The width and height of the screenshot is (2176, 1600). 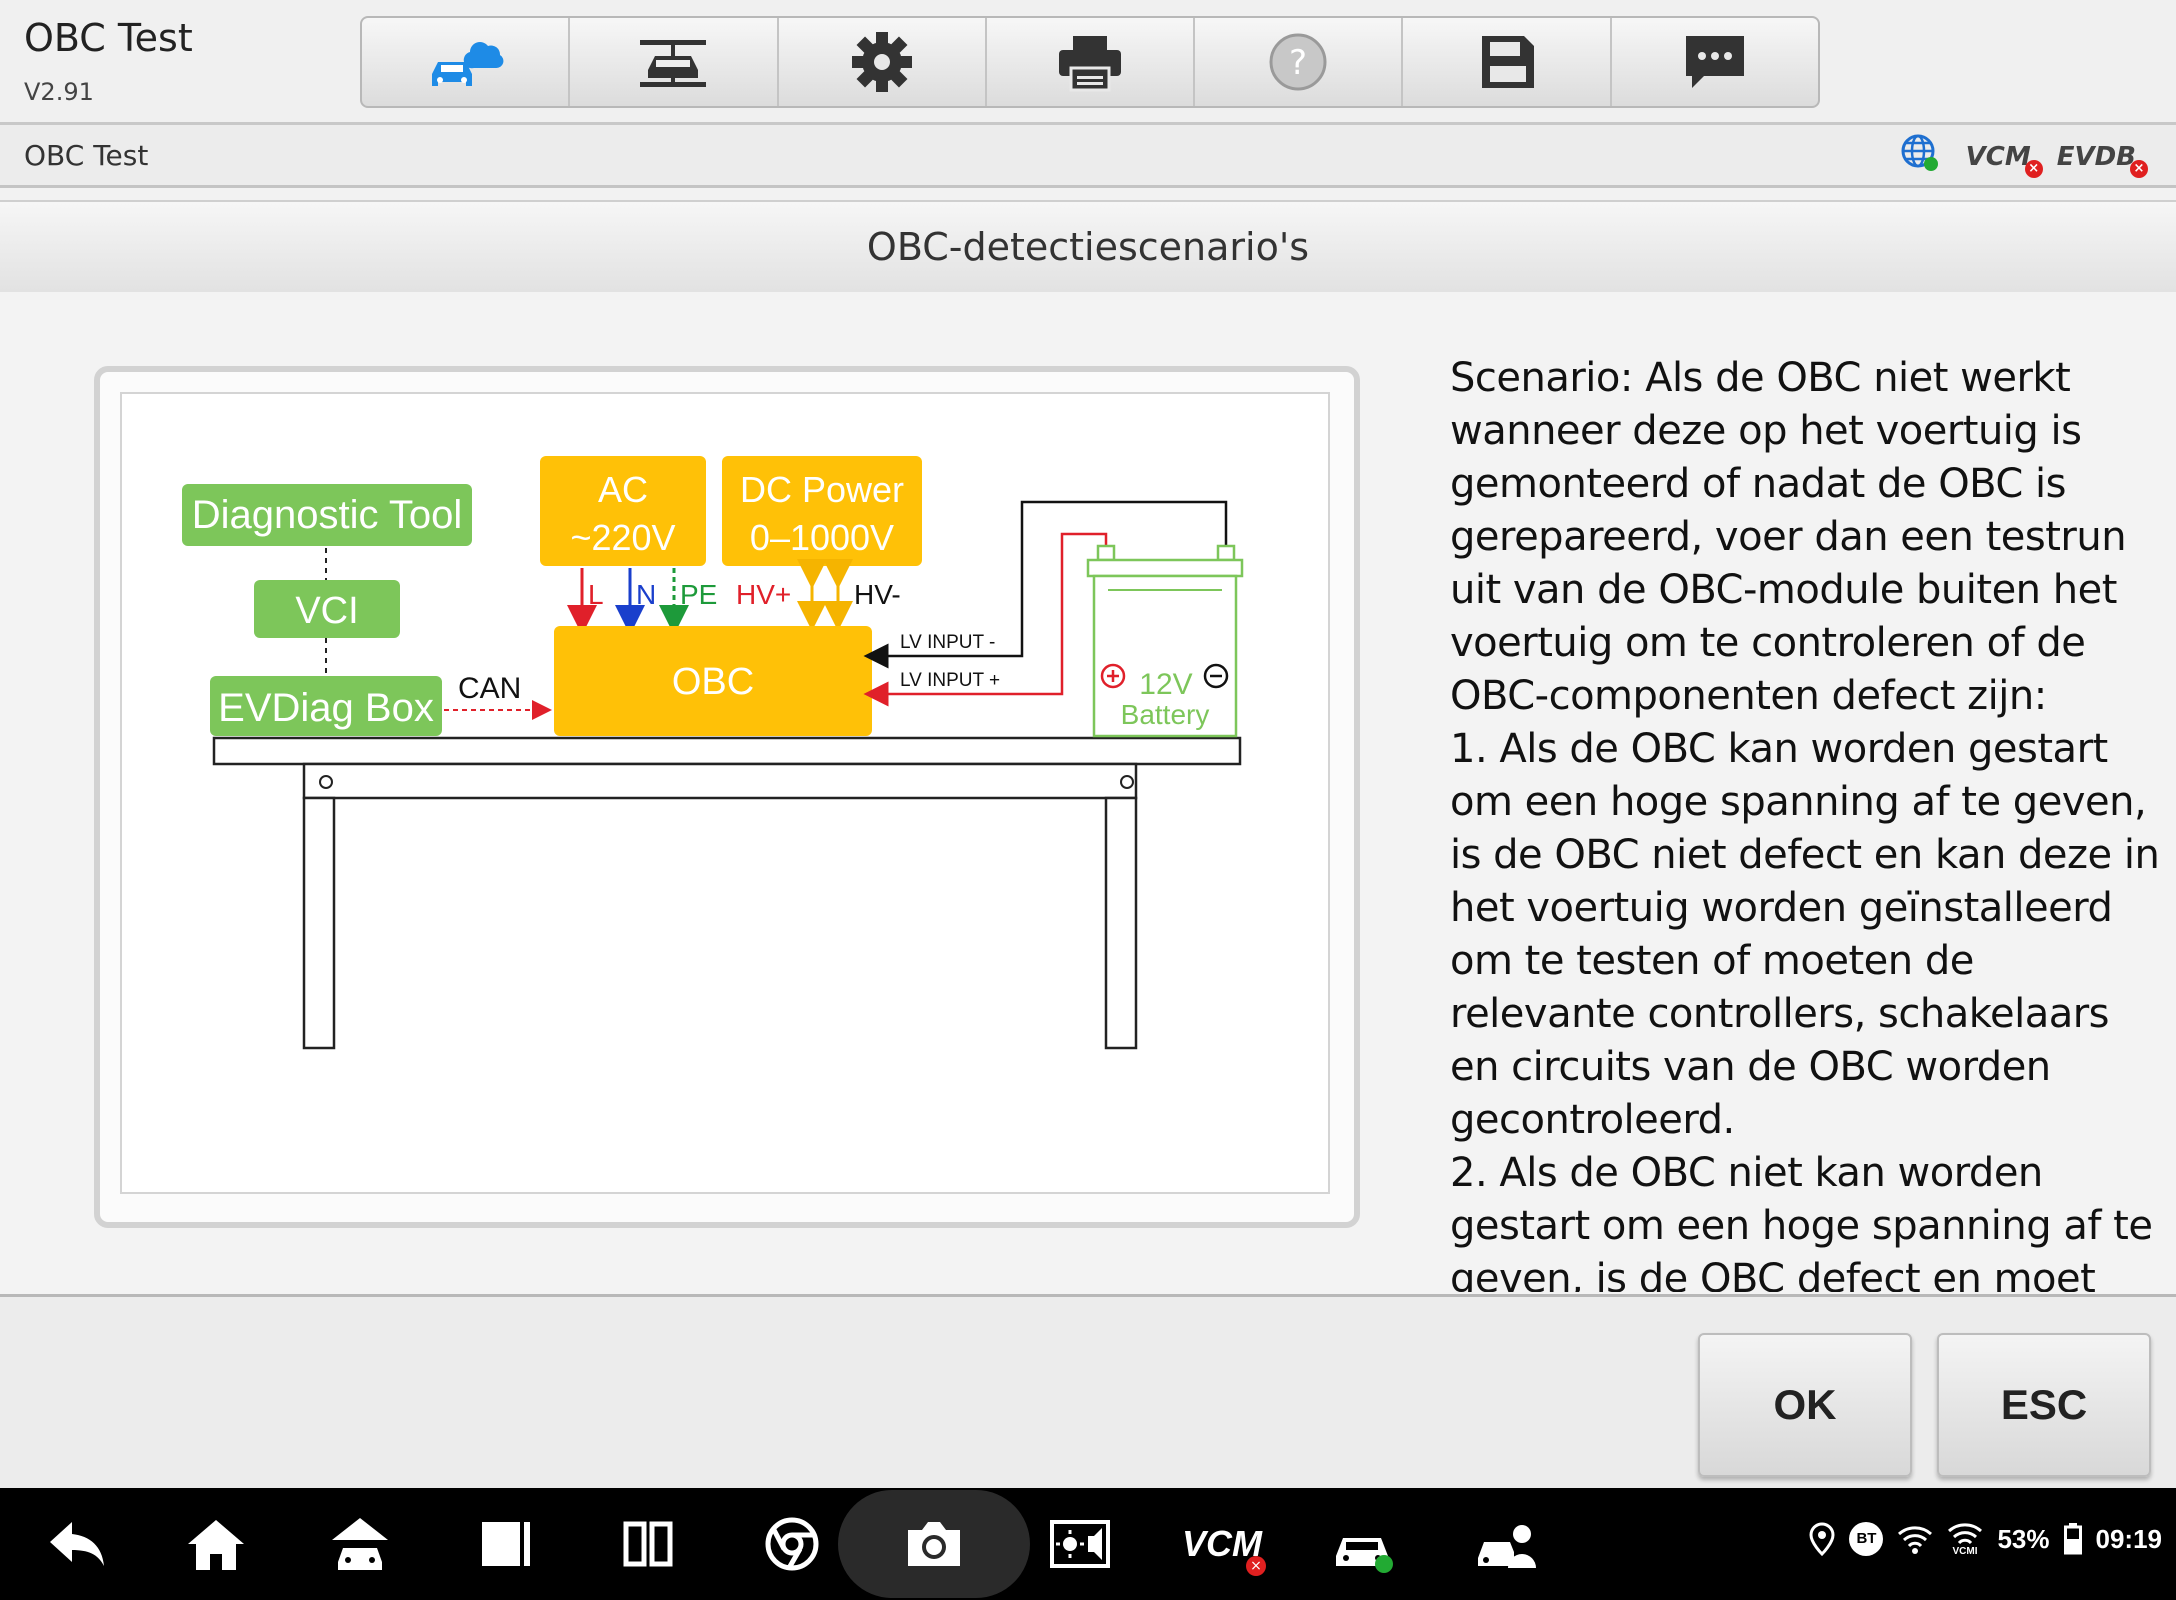 What do you see at coordinates (646, 594) in the screenshot?
I see `n-wire-label: N` at bounding box center [646, 594].